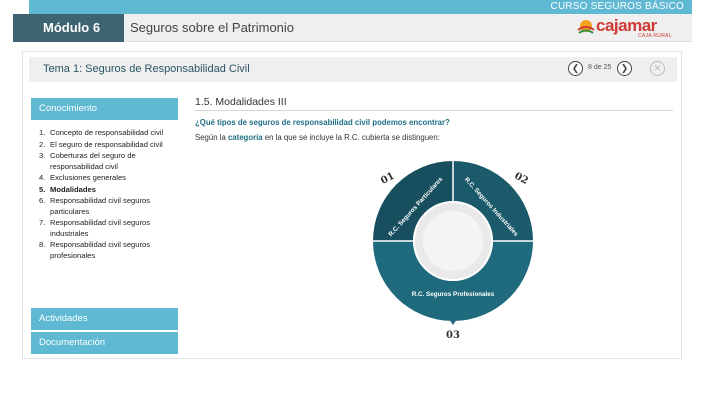 The height and width of the screenshot is (400, 701). What do you see at coordinates (387, 179) in the screenshot?
I see `segment-1-number: 01` at bounding box center [387, 179].